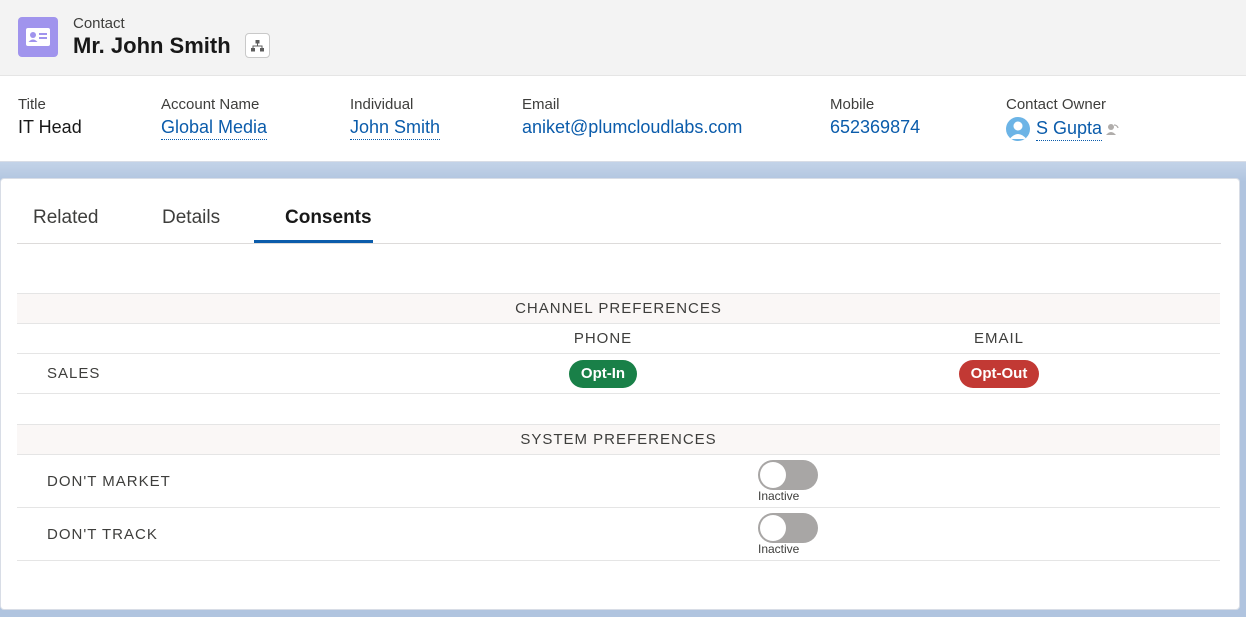 This screenshot has height=617, width=1246. What do you see at coordinates (632, 127) in the screenshot?
I see `email-link: aniket@plumcloudlabs.com` at bounding box center [632, 127].